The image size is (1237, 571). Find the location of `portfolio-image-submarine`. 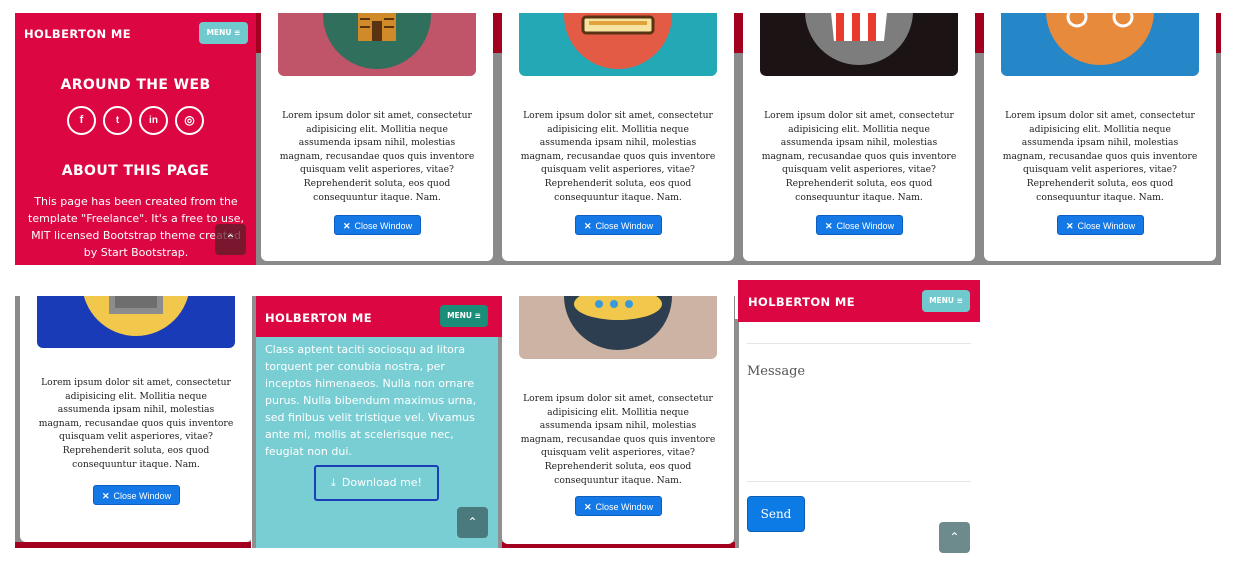

portfolio-image-submarine is located at coordinates (618, 327).